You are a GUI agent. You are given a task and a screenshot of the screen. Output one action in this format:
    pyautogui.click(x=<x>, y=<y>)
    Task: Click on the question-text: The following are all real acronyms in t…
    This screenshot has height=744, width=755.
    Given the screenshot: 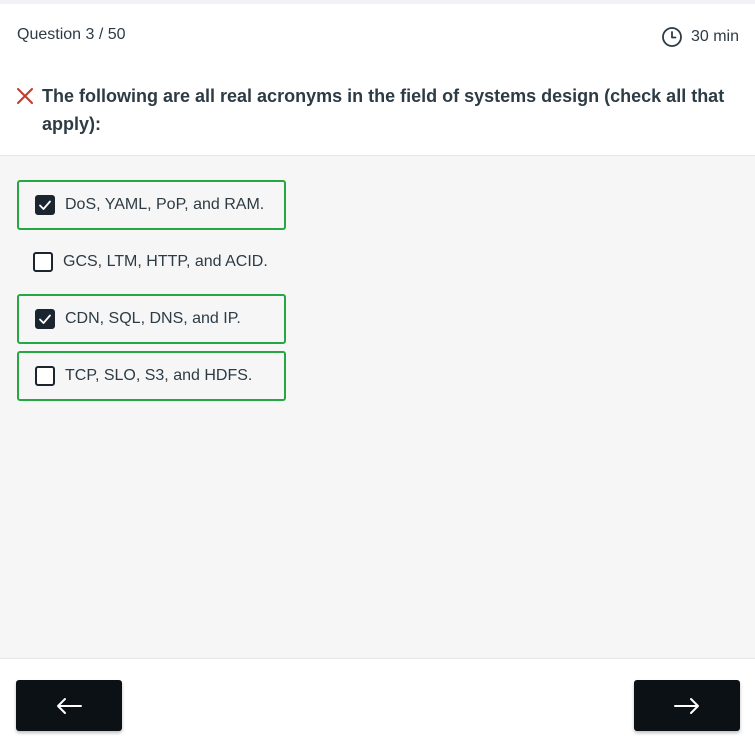 What is the action you would take?
    pyautogui.click(x=383, y=110)
    